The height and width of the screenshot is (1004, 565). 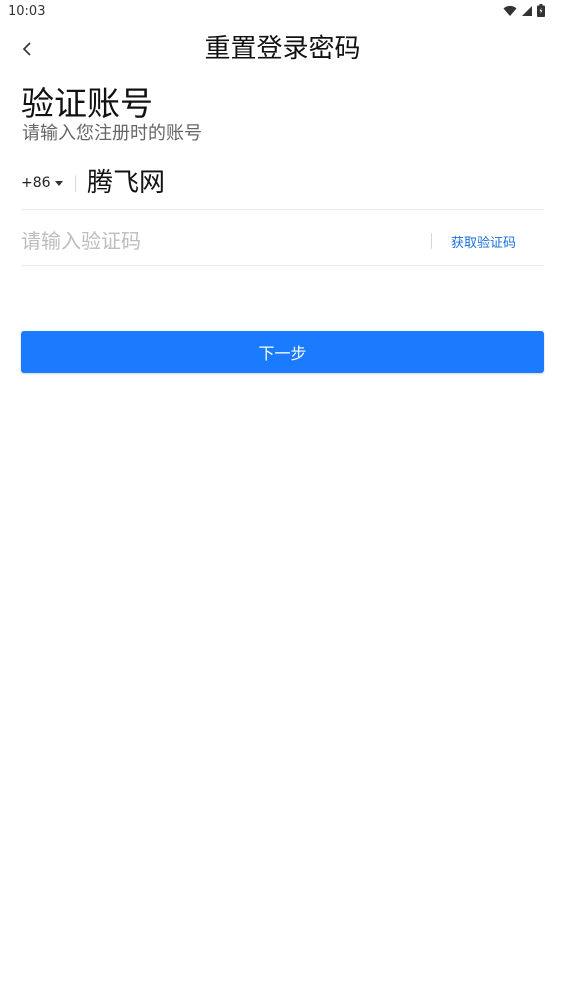 I want to click on battery-icon, so click(x=541, y=10).